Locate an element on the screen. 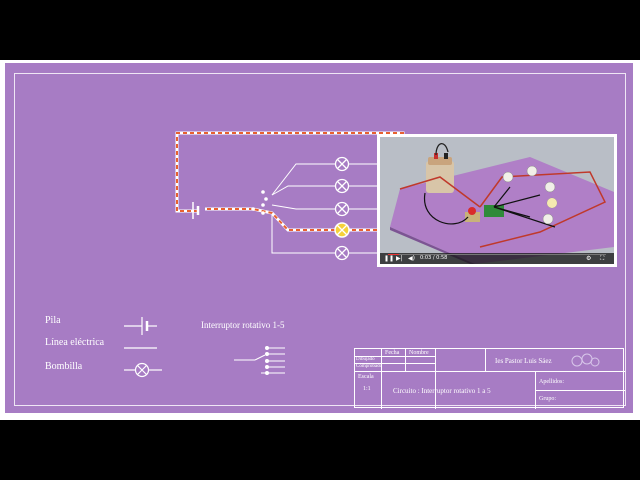 The height and width of the screenshot is (480, 640). legend-wire-label: Línea eléctrica is located at coordinates (75, 342).